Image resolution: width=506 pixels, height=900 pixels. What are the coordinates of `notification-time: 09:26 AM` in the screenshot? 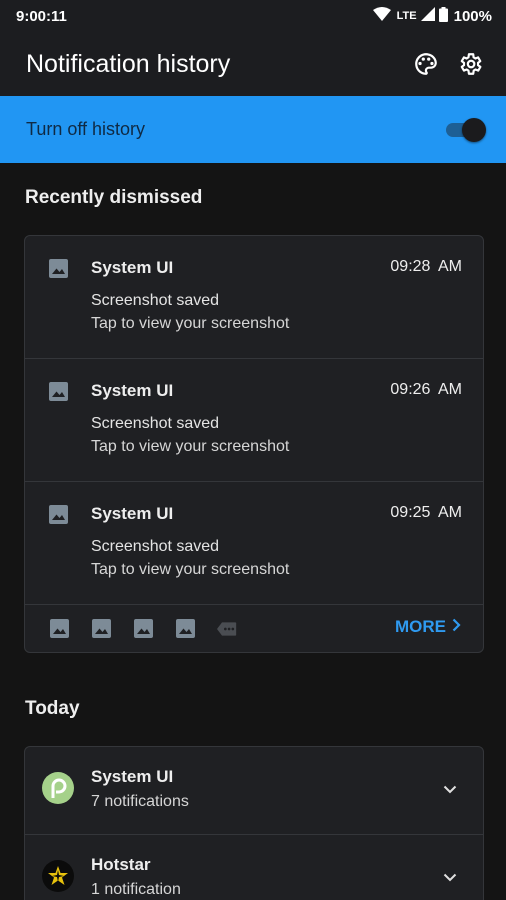 It's located at (426, 389).